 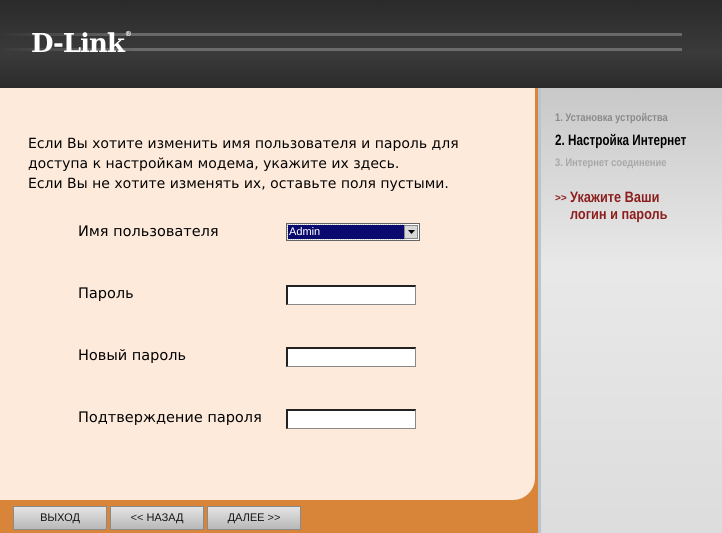 I want to click on nav-button: << НАЗАД, so click(x=157, y=518).